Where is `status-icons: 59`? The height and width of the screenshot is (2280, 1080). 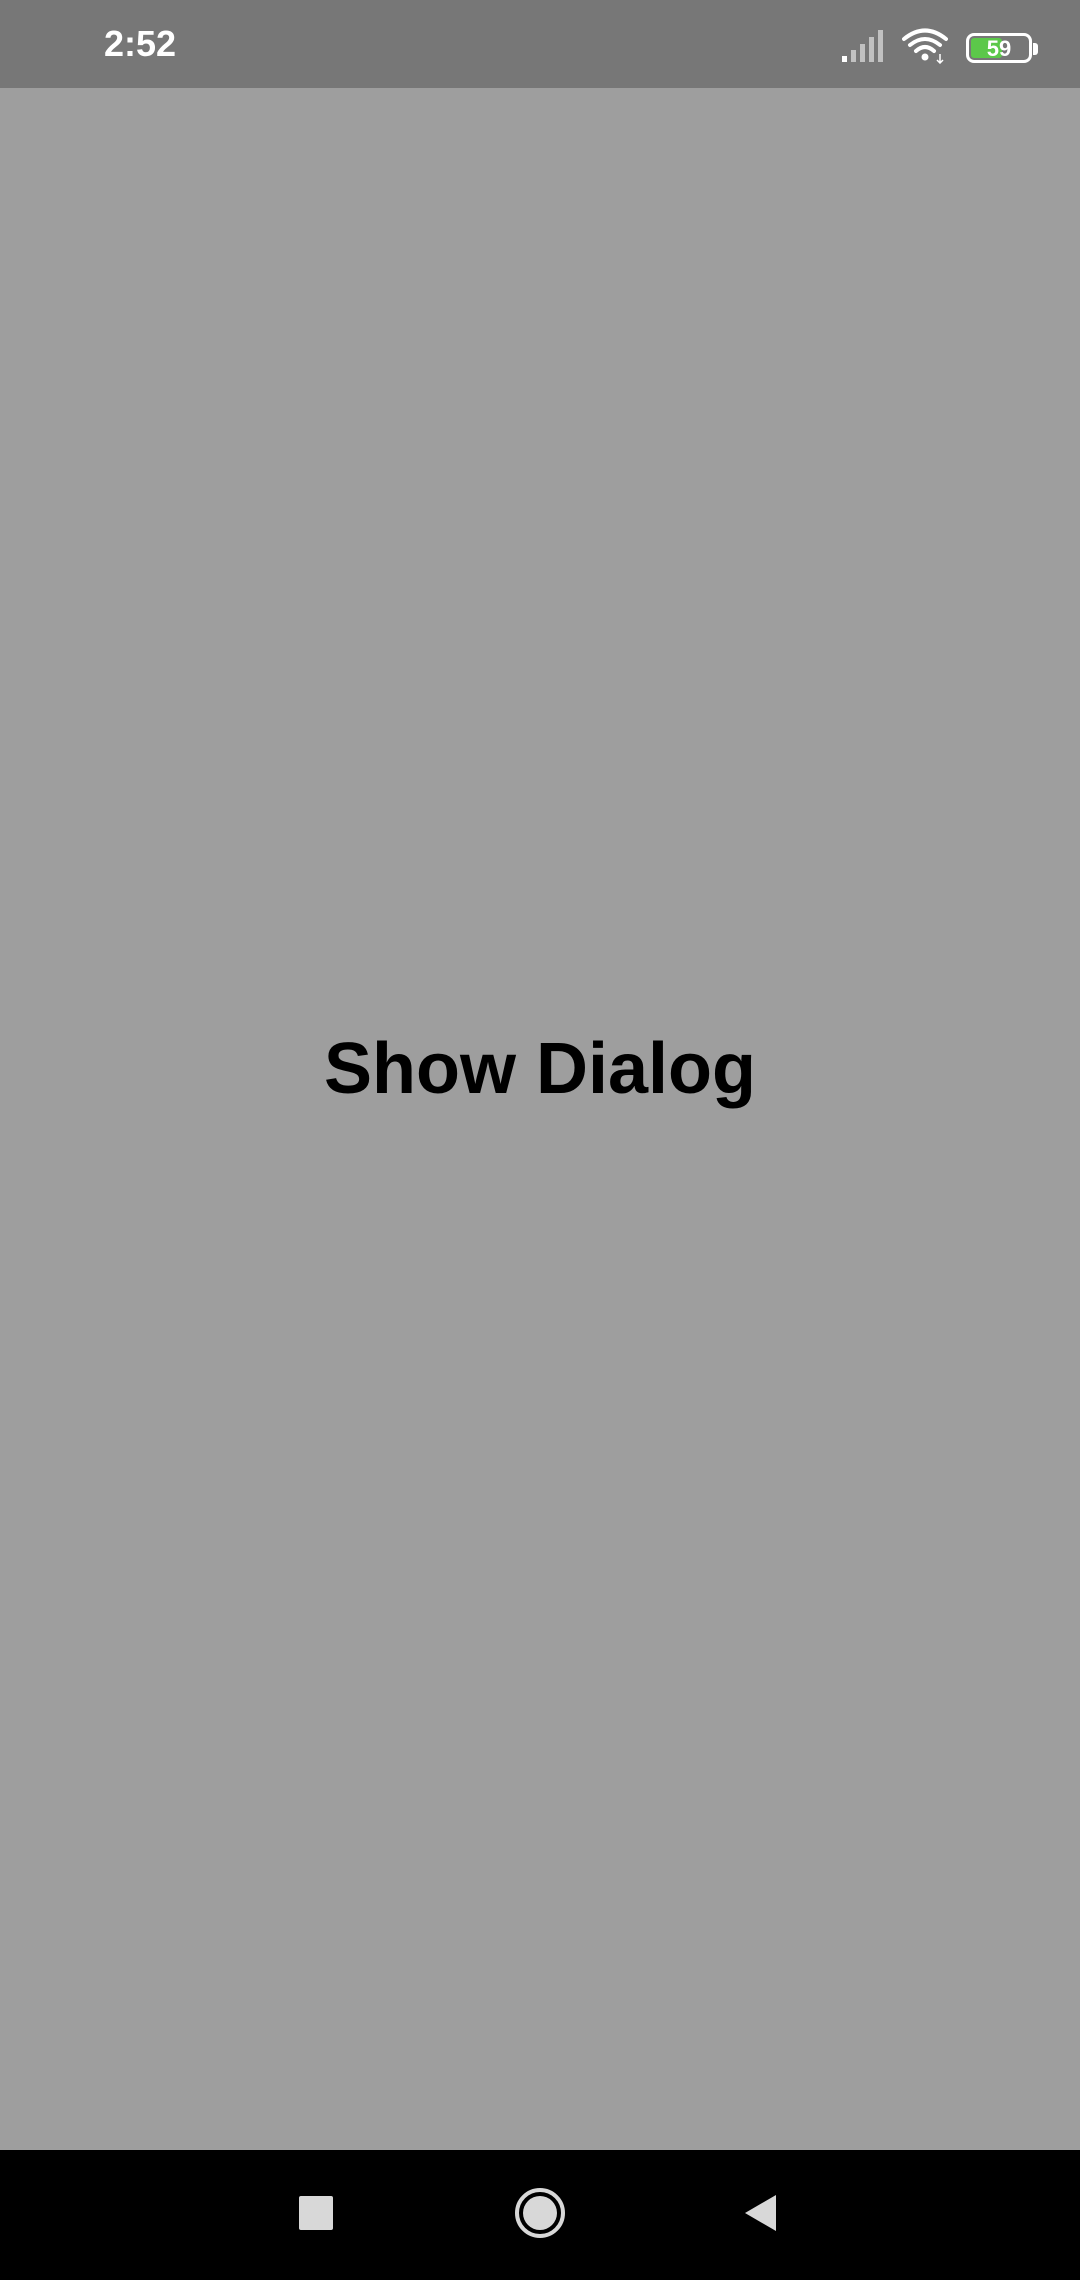 status-icons: 59 is located at coordinates (940, 48).